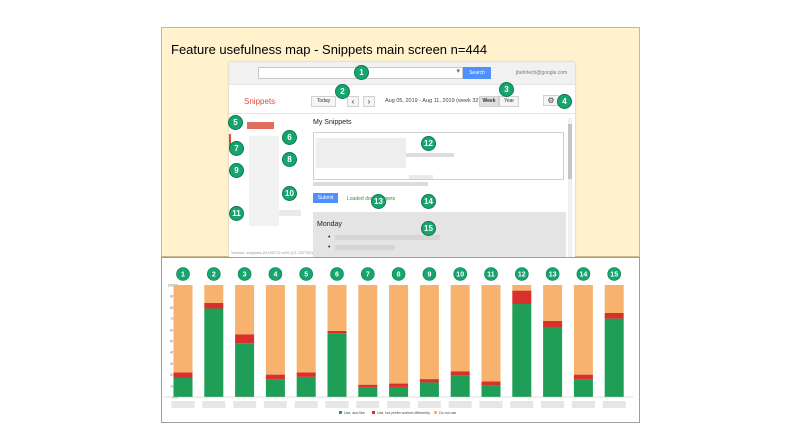 The height and width of the screenshot is (448, 800). Describe the element at coordinates (236, 170) in the screenshot. I see `marker-9: 9` at that location.